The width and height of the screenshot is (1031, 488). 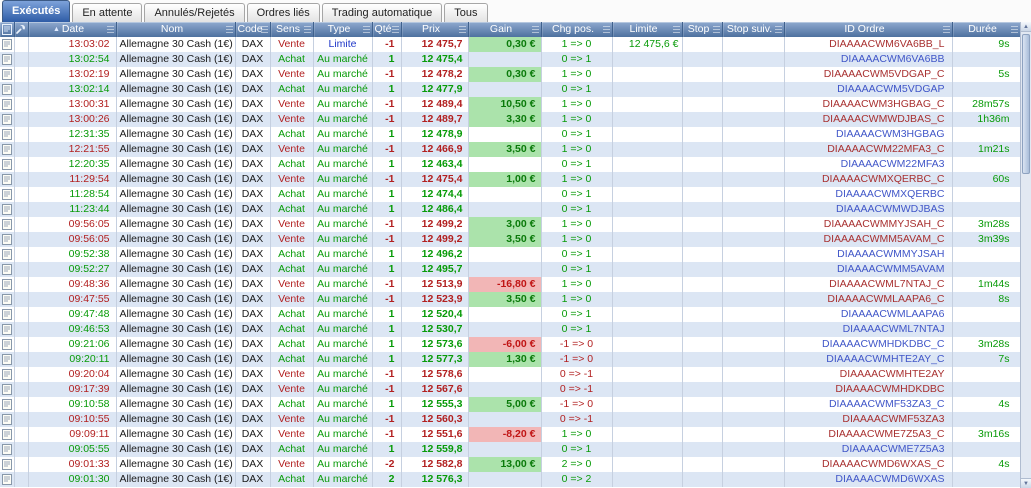 I want to click on column-header-qte: Qté, so click(x=387, y=29).